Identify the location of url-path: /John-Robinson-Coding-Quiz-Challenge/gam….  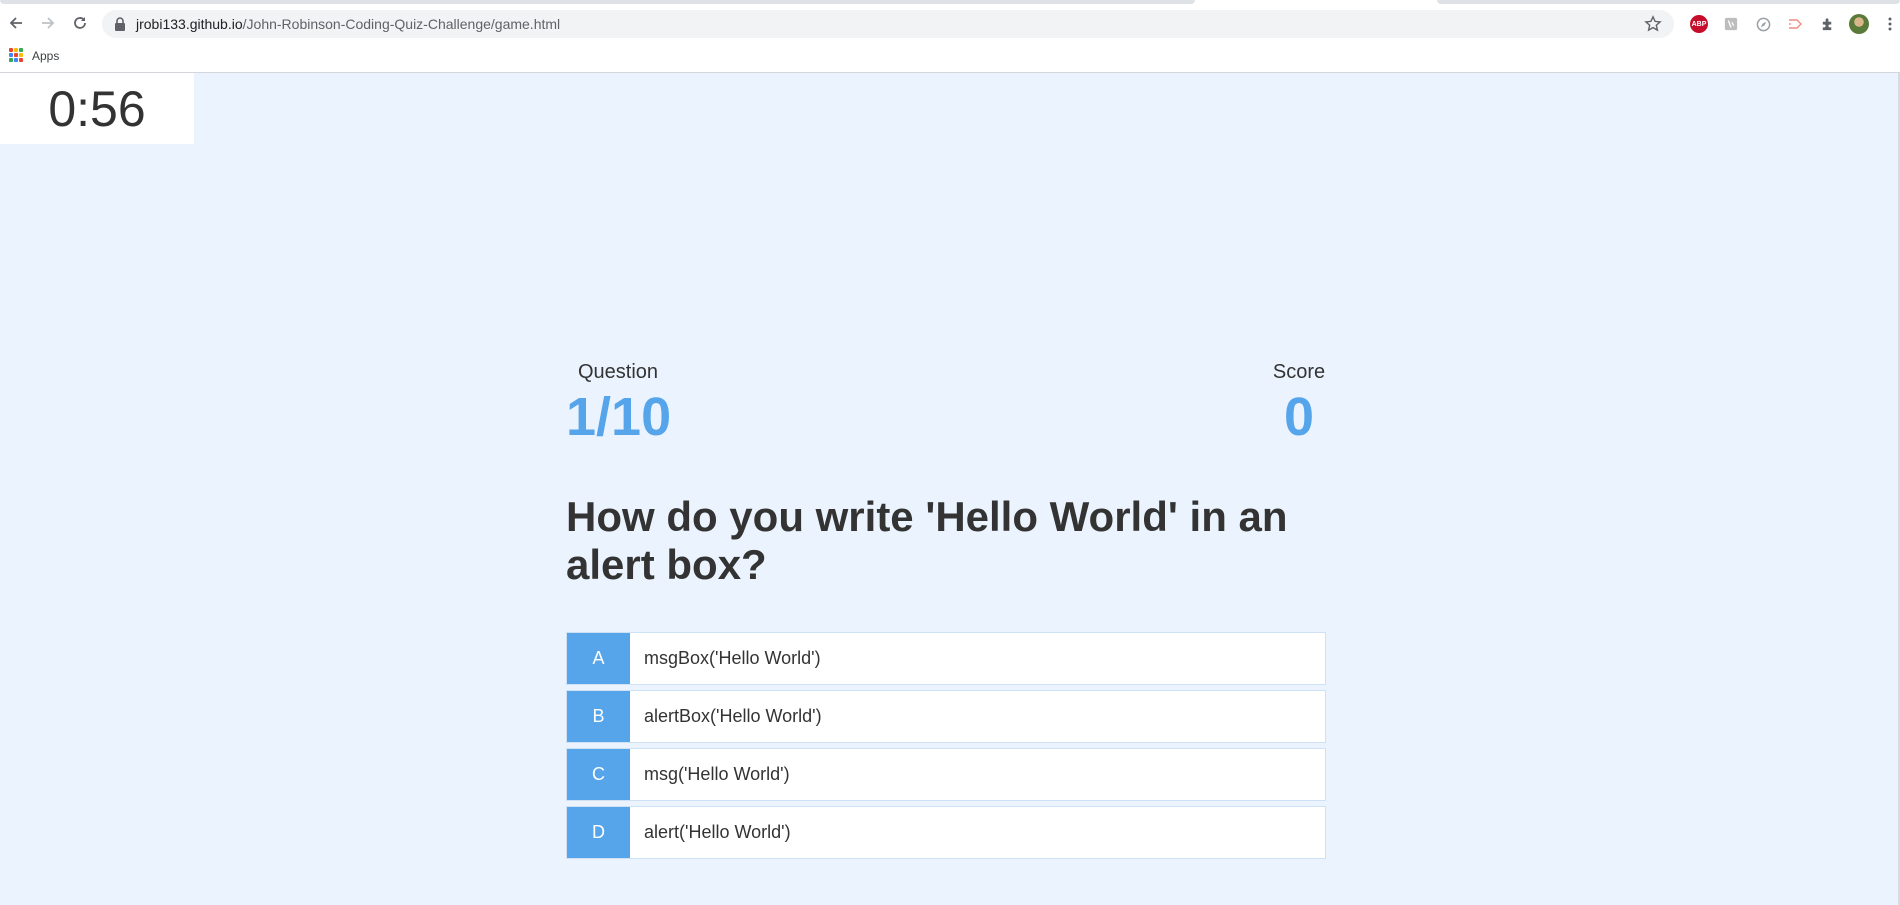
(401, 24).